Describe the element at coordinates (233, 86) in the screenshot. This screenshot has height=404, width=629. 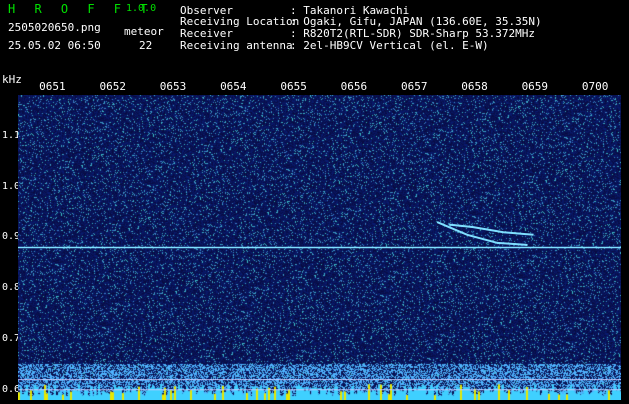
I see `x-tick-label: 0654` at that location.